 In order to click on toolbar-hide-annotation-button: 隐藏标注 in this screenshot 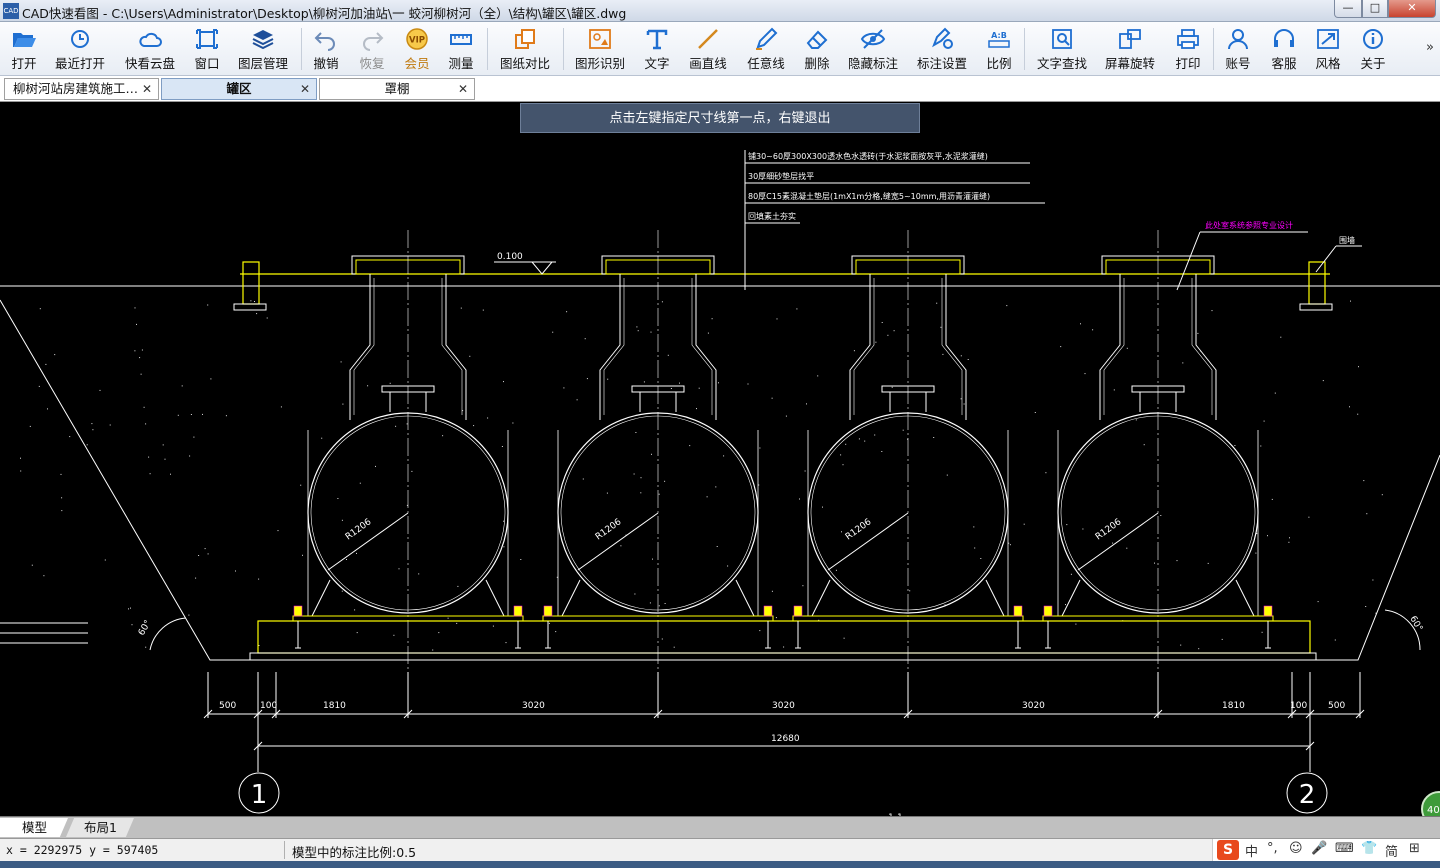, I will do `click(873, 49)`.